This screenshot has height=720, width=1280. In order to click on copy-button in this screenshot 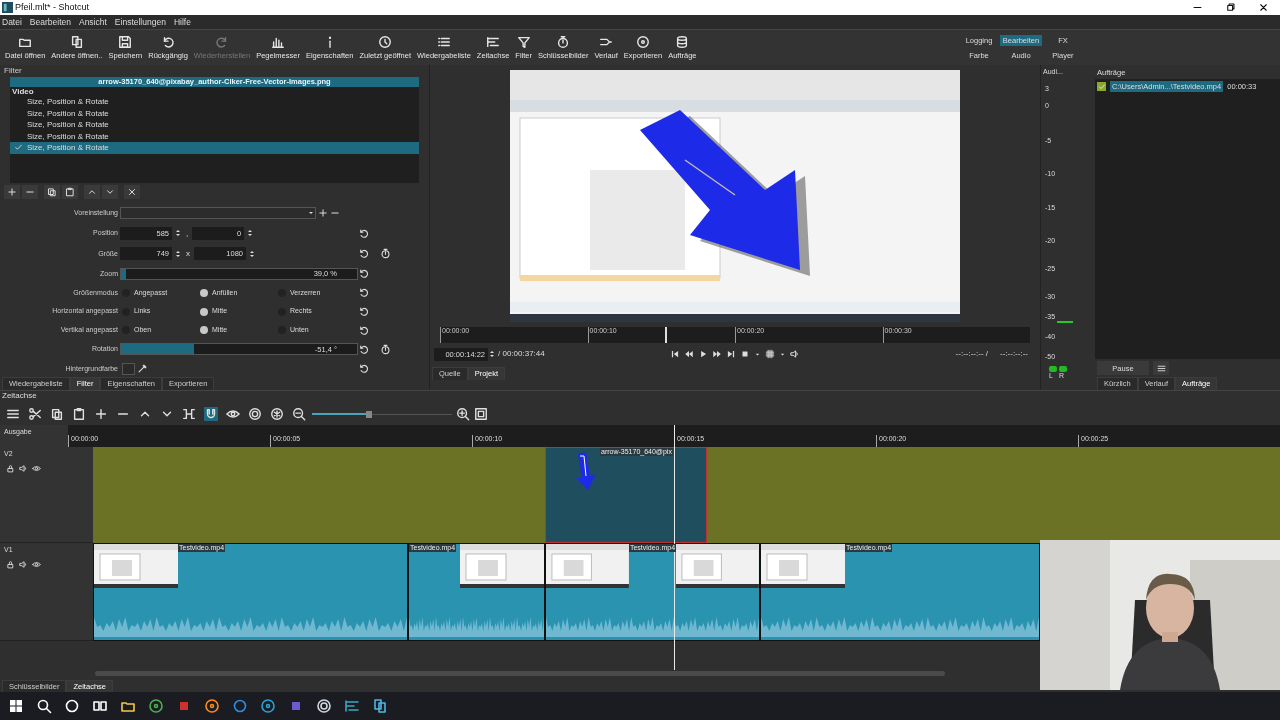, I will do `click(52, 192)`.